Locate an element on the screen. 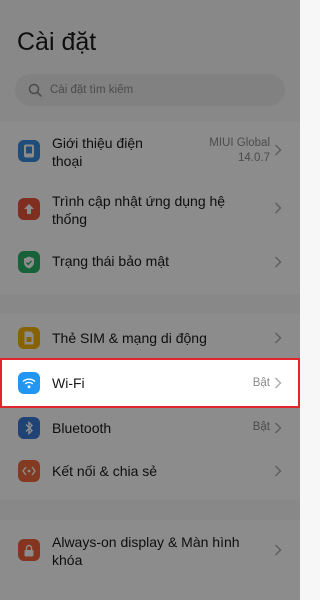 This screenshot has width=320, height=600. row-label: Kết nối & chia sẻ is located at coordinates (105, 471).